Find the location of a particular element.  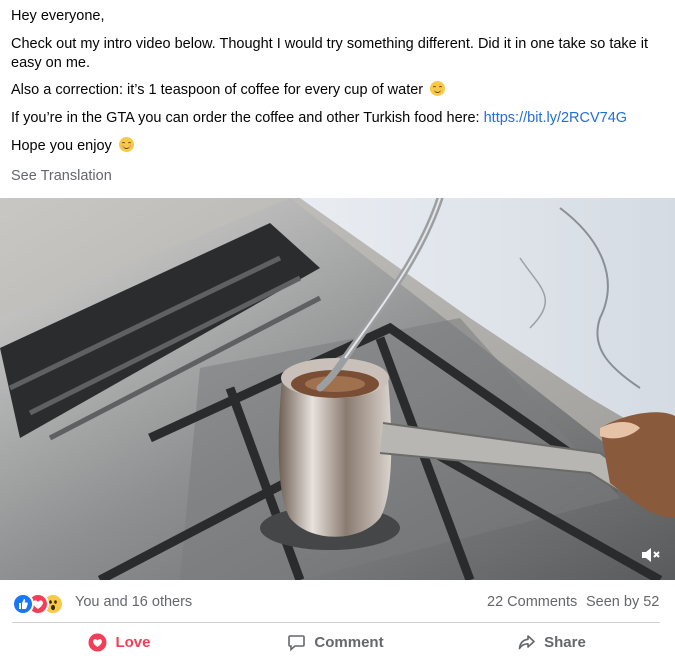

reaction-icons is located at coordinates (42, 604).